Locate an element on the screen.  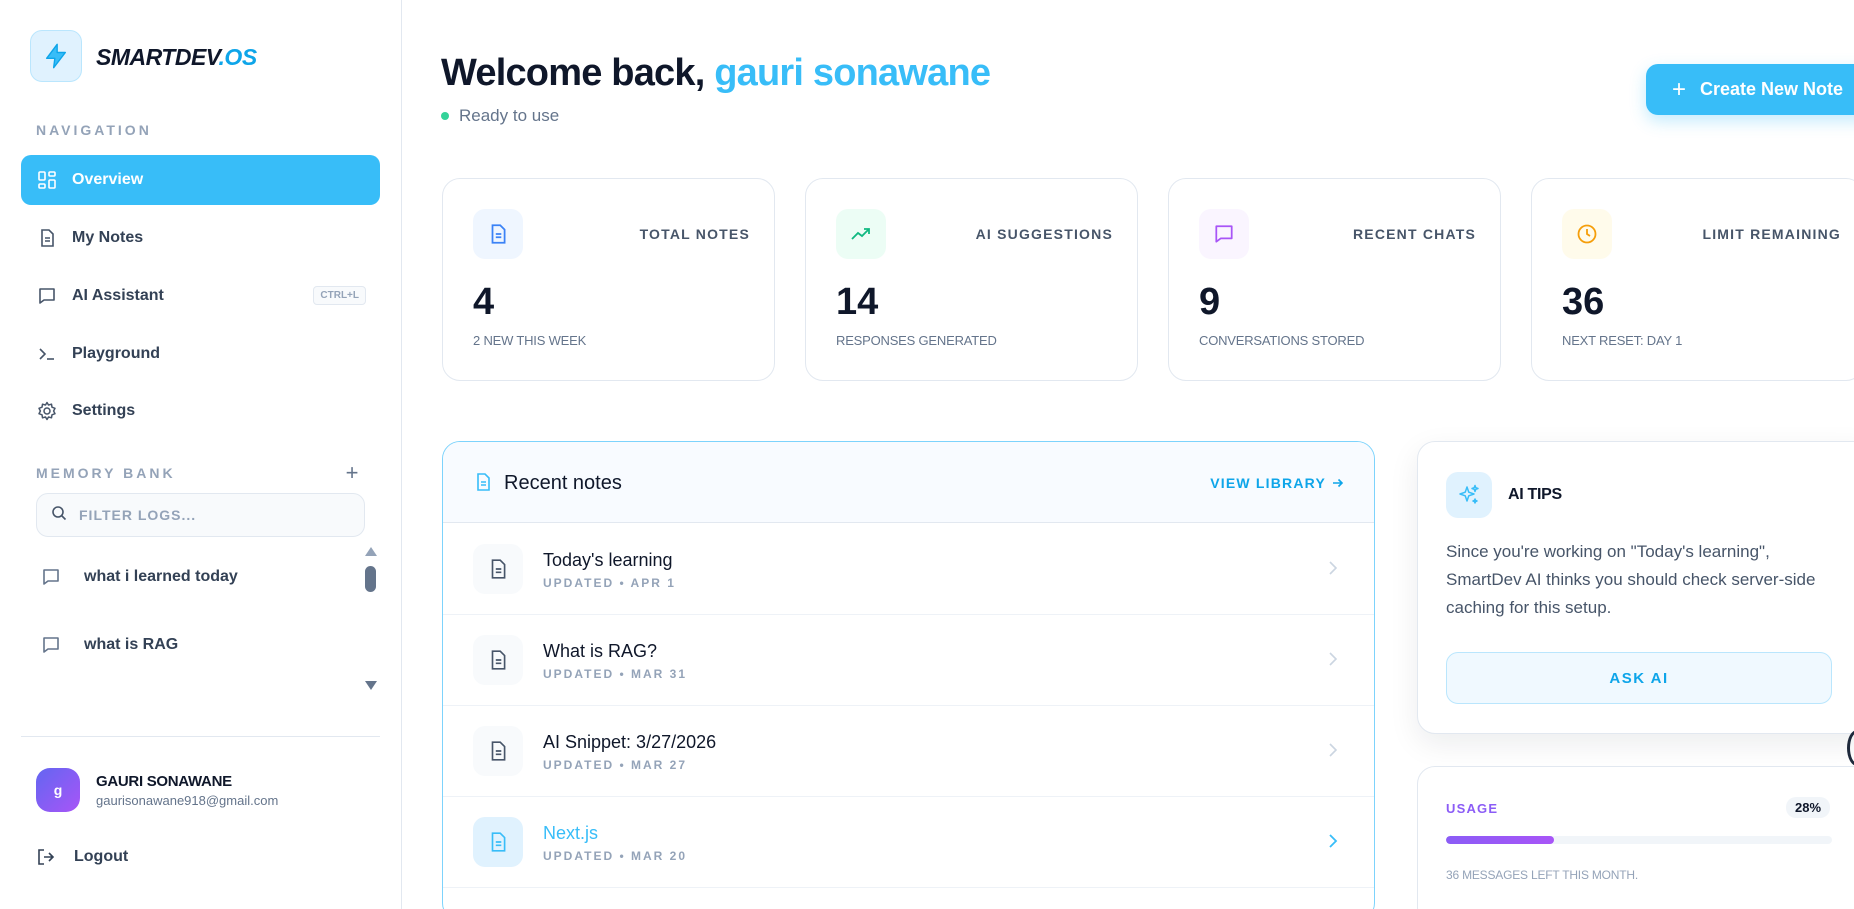
memory-item-label: what i learned today is located at coordinates (161, 576).